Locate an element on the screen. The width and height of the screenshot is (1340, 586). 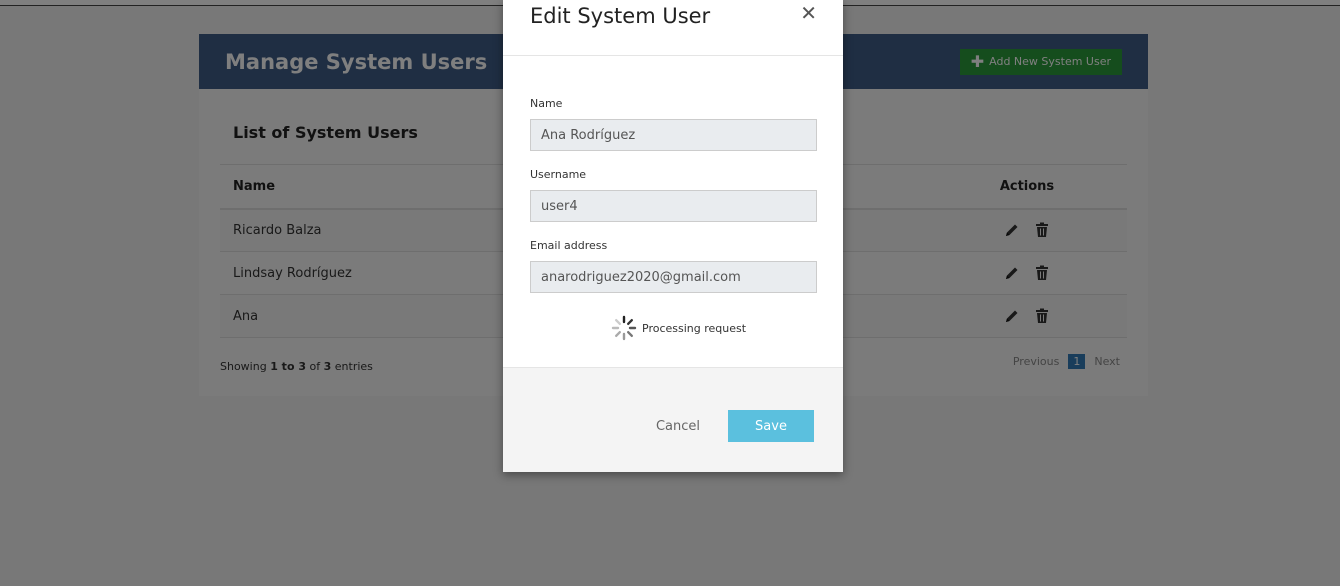
email-field is located at coordinates (673, 277).